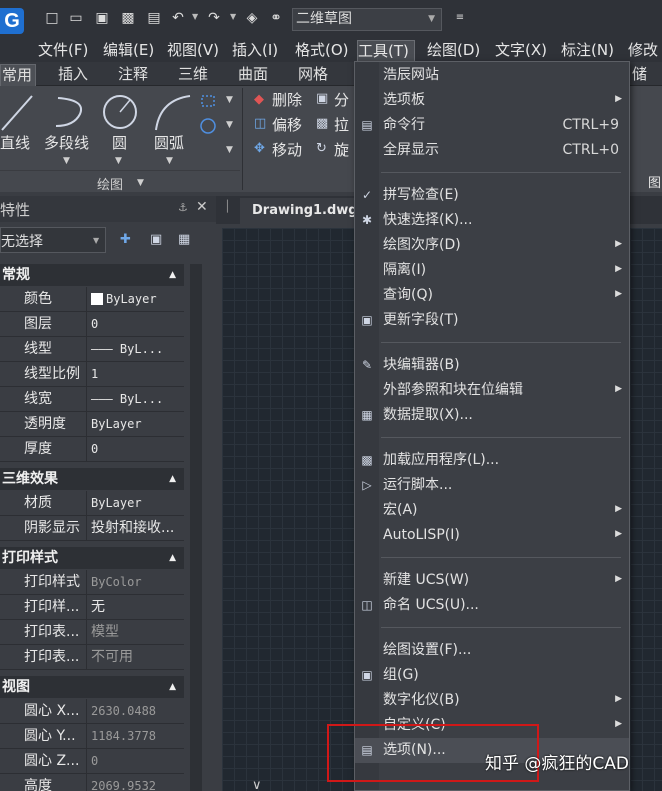 This screenshot has width=662, height=791. What do you see at coordinates (386, 51) in the screenshot?
I see `menu-tools: 工具(T)` at bounding box center [386, 51].